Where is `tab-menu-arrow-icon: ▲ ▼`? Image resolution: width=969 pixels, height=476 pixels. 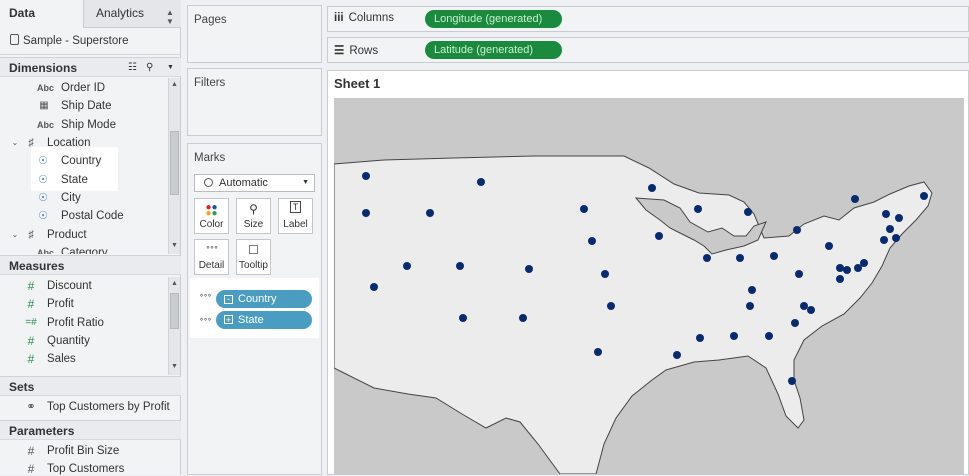
tab-menu-arrow-icon: ▲ ▼ is located at coordinates (170, 17).